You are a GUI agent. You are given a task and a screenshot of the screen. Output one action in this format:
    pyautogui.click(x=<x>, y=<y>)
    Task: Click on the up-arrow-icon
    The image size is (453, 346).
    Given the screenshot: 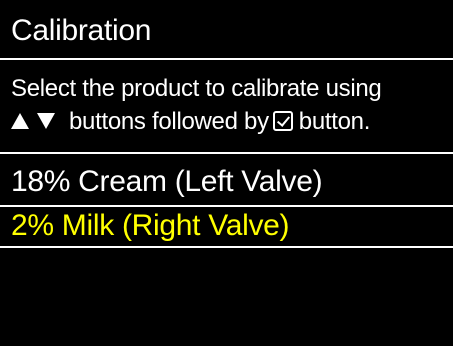 What is the action you would take?
    pyautogui.click(x=20, y=120)
    